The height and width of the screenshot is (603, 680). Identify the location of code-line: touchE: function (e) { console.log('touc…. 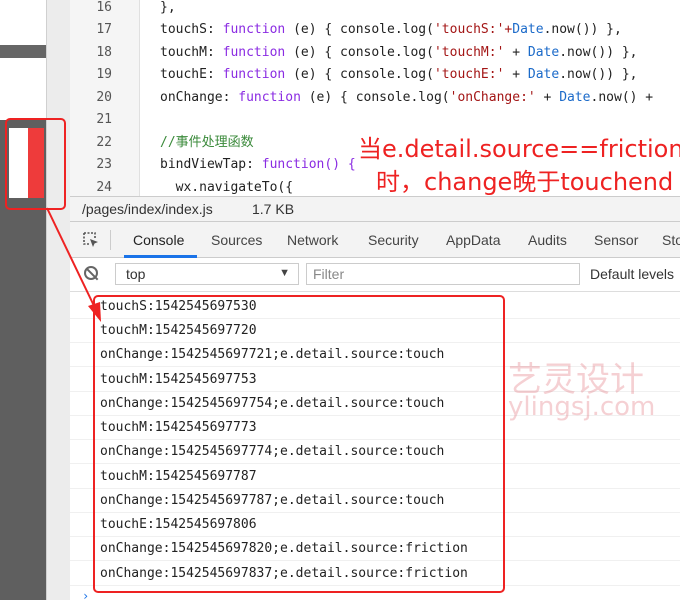
(399, 74).